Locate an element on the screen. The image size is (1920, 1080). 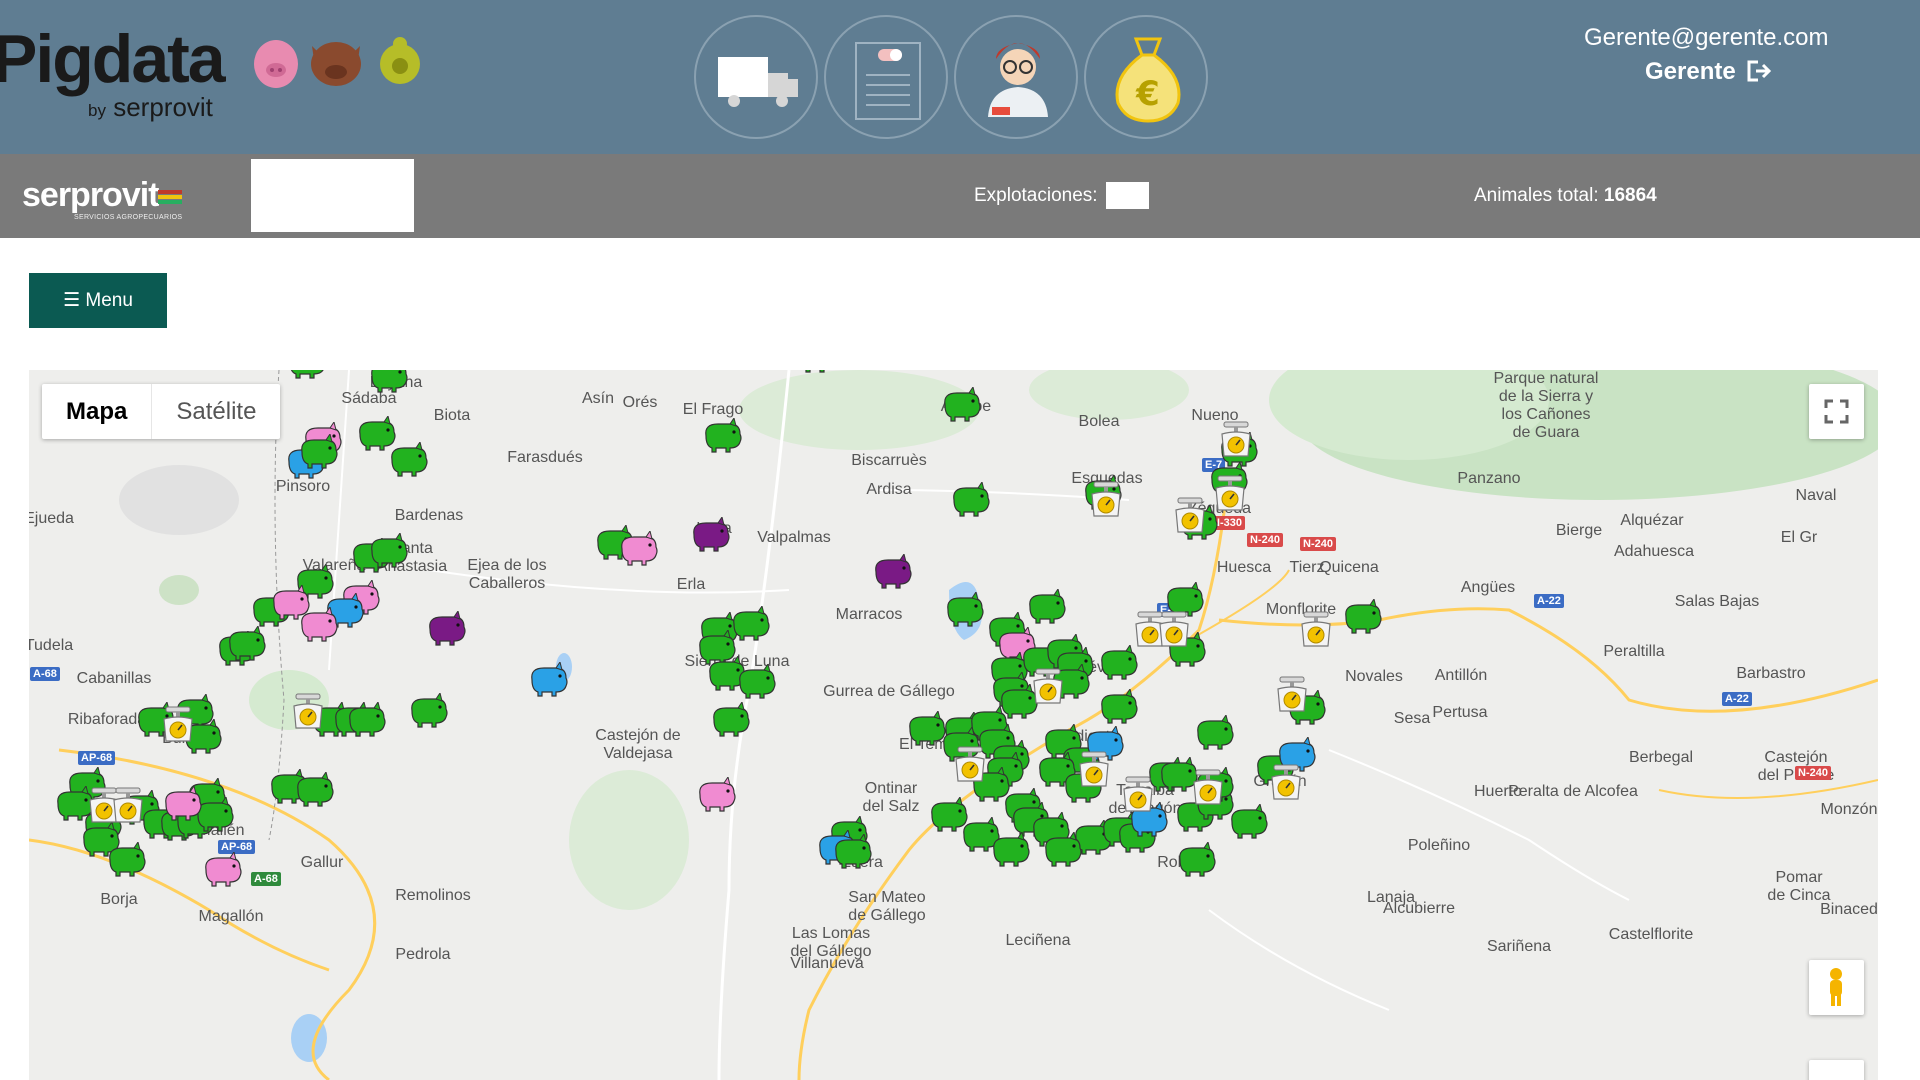
serprovit-tagline: SERVICIOS AGROPECUARIOS is located at coordinates (128, 217).